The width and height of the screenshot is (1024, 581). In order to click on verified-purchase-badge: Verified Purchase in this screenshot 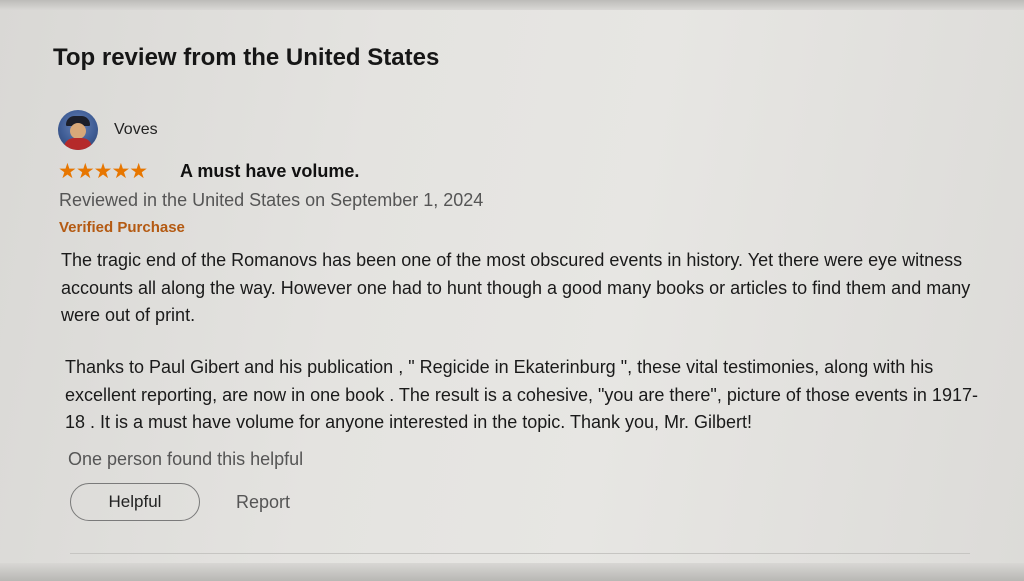, I will do `click(122, 227)`.